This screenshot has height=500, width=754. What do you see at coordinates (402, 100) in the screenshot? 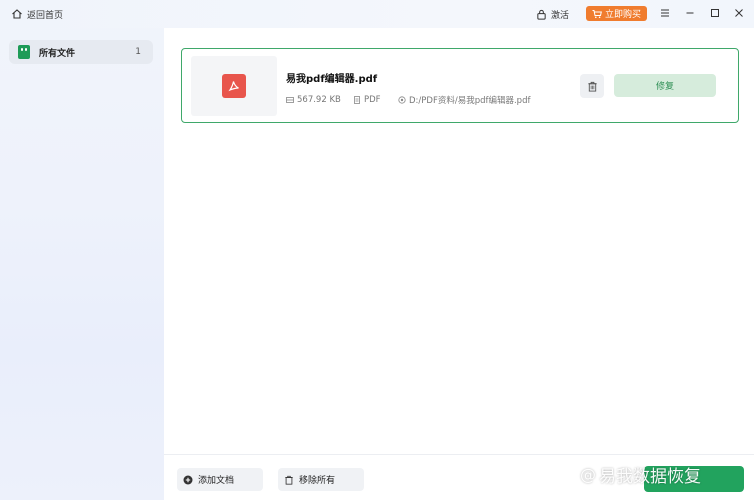
I see `location-pin-icon` at bounding box center [402, 100].